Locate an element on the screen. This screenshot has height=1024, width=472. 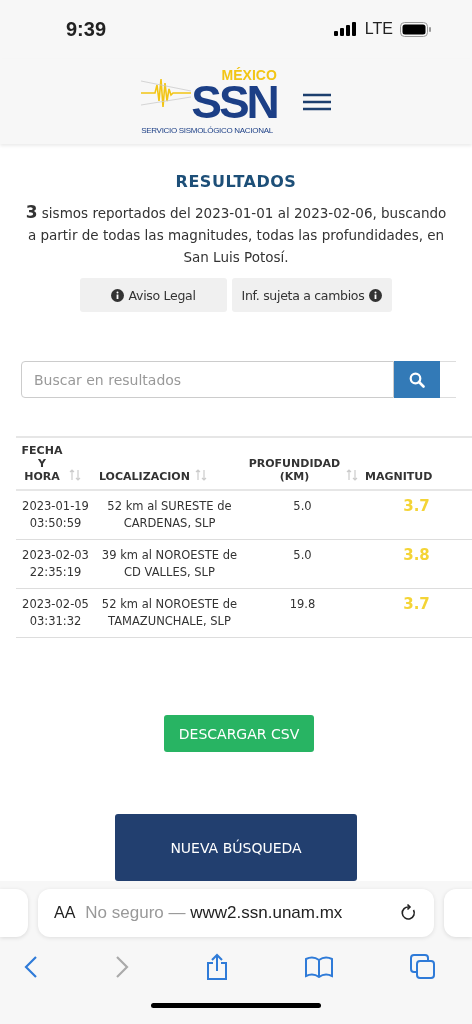
table-cell: 19.8 is located at coordinates (302, 604).